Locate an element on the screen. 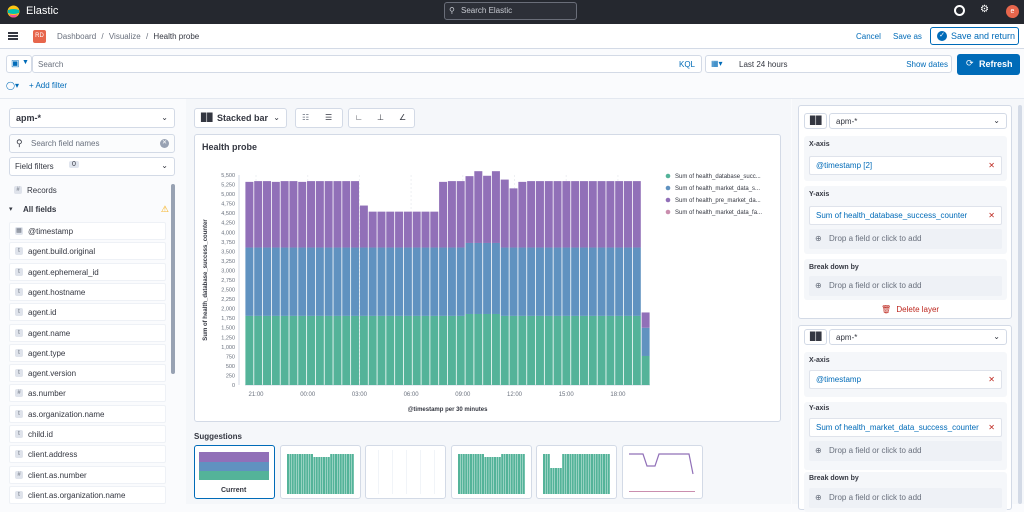 Image resolution: width=1024 pixels, height=512 pixels. date-picker: ▦▾ Last 24 hours Show dates is located at coordinates (828, 64).